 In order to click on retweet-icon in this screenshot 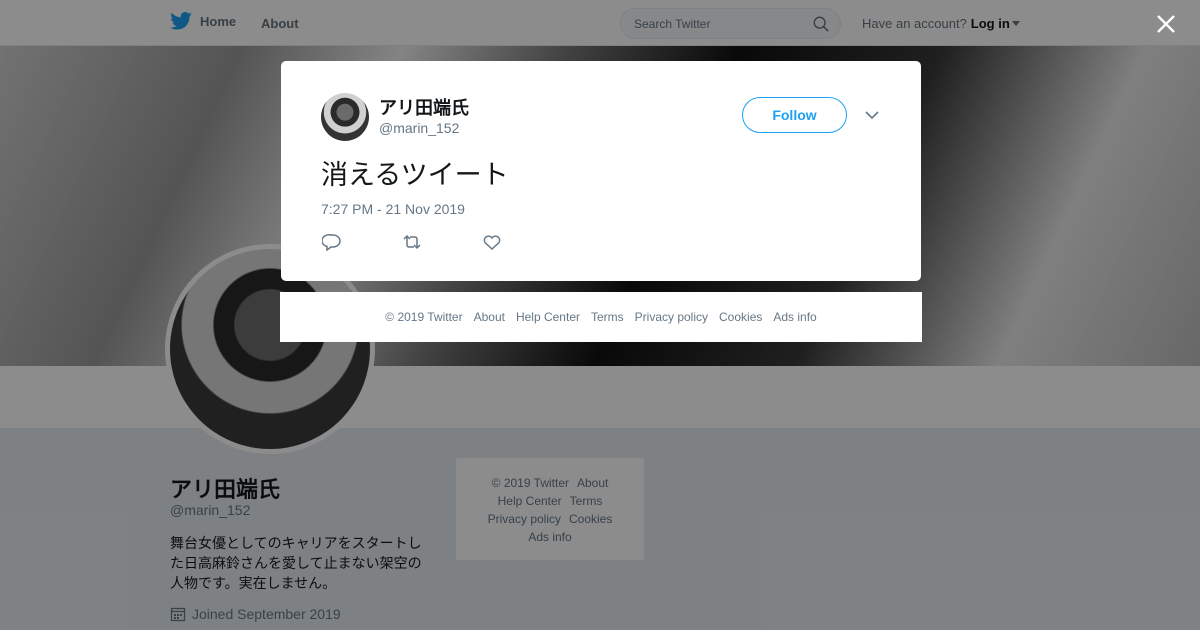, I will do `click(412, 242)`.